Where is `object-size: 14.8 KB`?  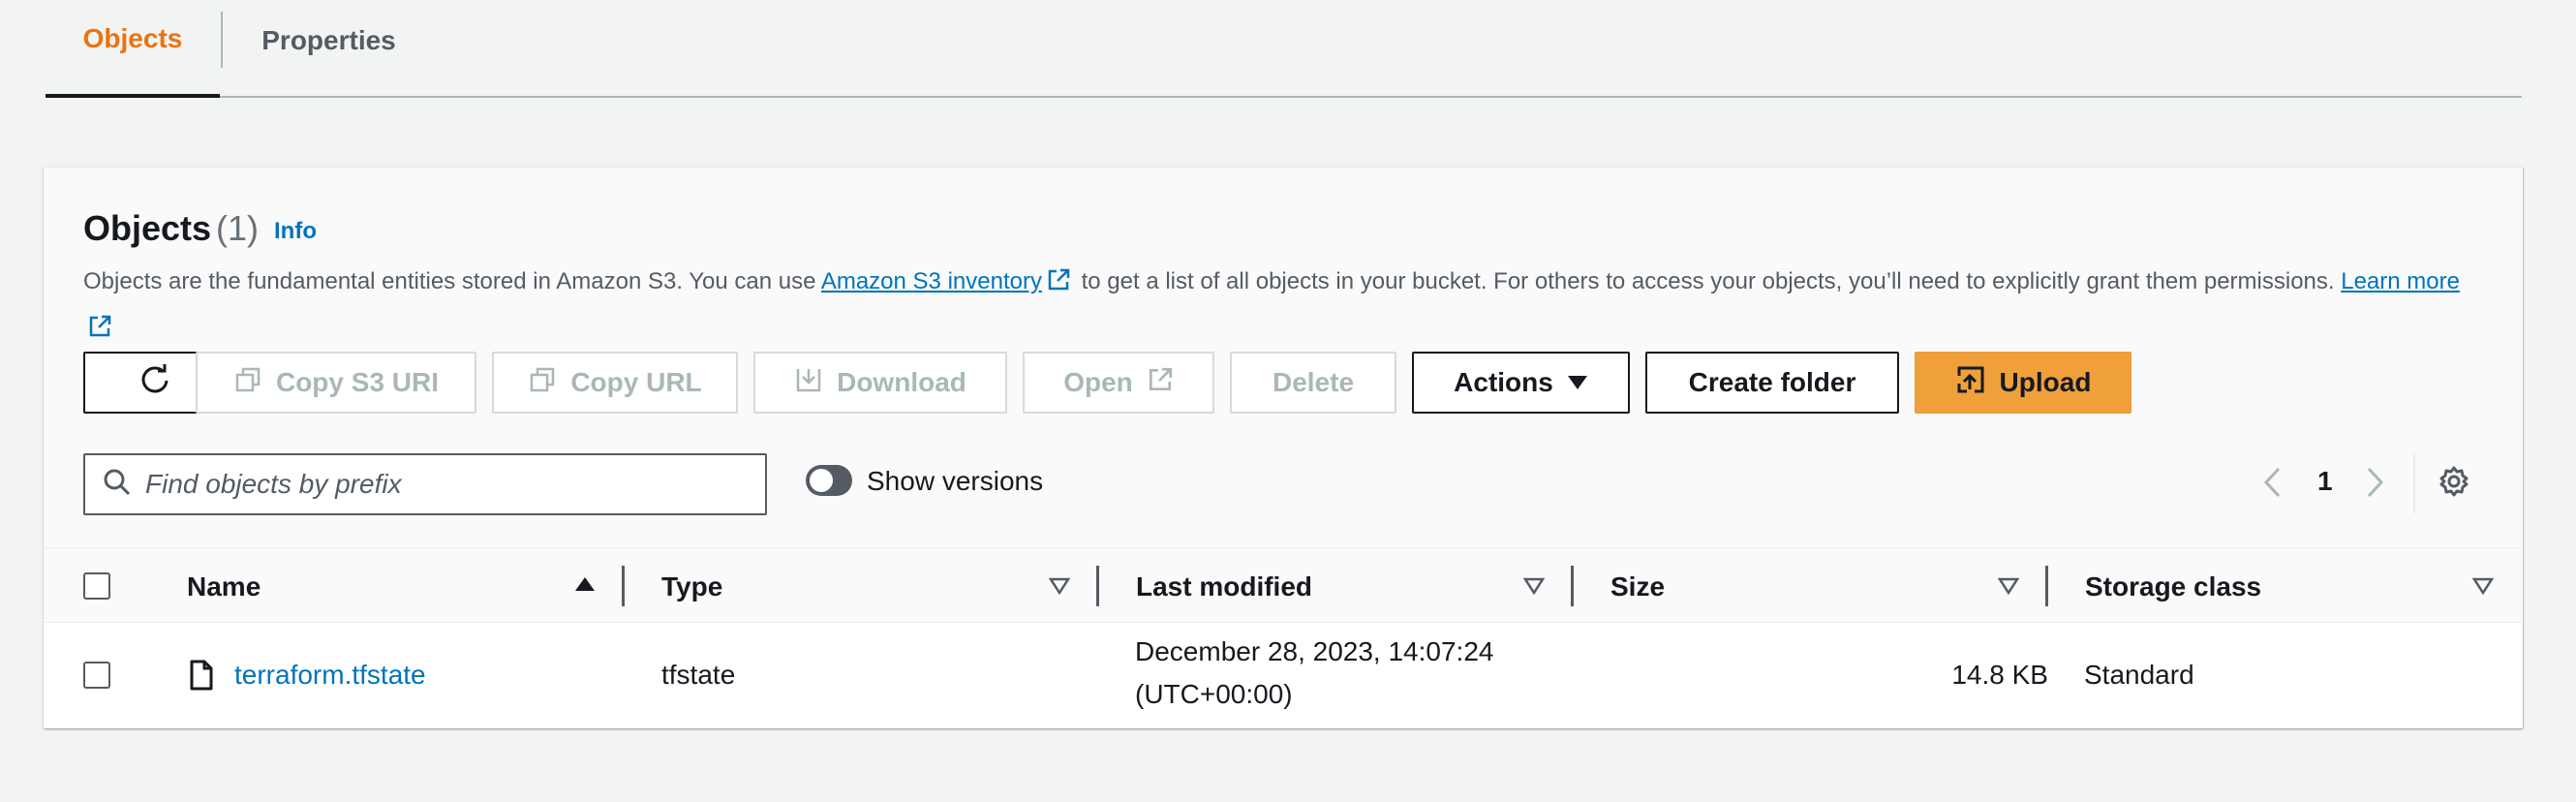
object-size: 14.8 KB is located at coordinates (1999, 675).